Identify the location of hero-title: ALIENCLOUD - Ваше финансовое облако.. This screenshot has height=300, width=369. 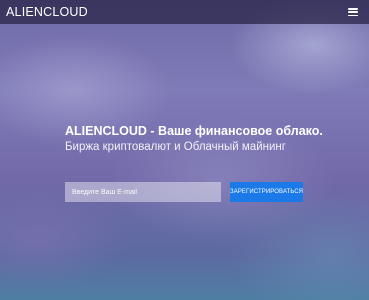
(194, 131).